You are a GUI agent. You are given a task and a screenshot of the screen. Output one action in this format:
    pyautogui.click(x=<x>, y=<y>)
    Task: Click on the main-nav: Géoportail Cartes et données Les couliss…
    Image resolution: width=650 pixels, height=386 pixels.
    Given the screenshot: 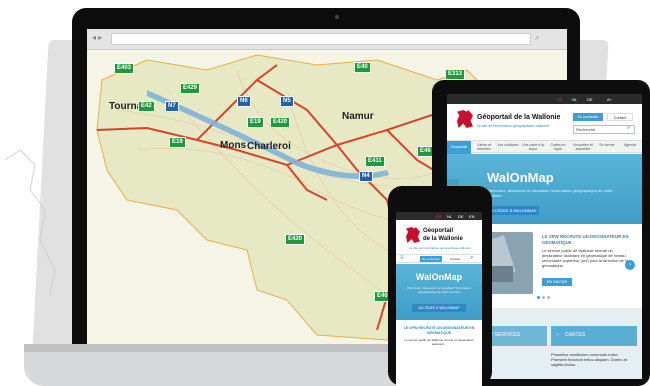 What is the action you would take?
    pyautogui.click(x=544, y=147)
    